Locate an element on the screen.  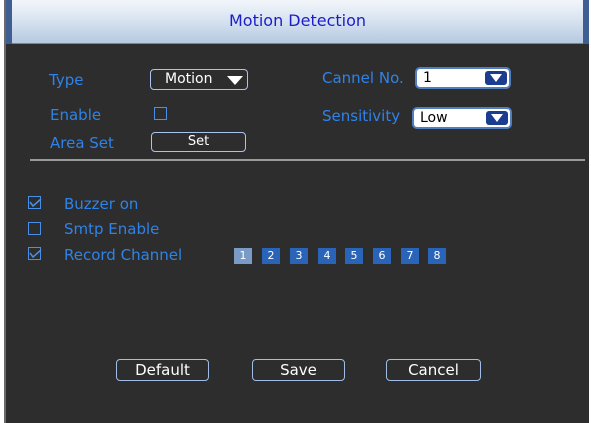
sensitivity-select: Low is located at coordinates (462, 118).